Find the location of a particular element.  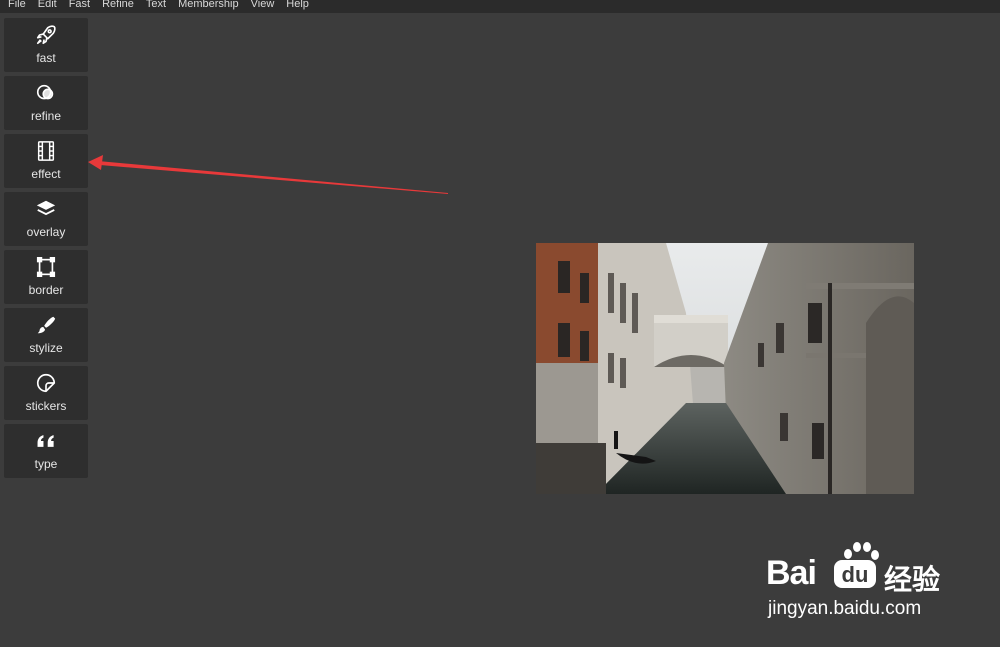

menu-edit: Edit is located at coordinates (47, 5).